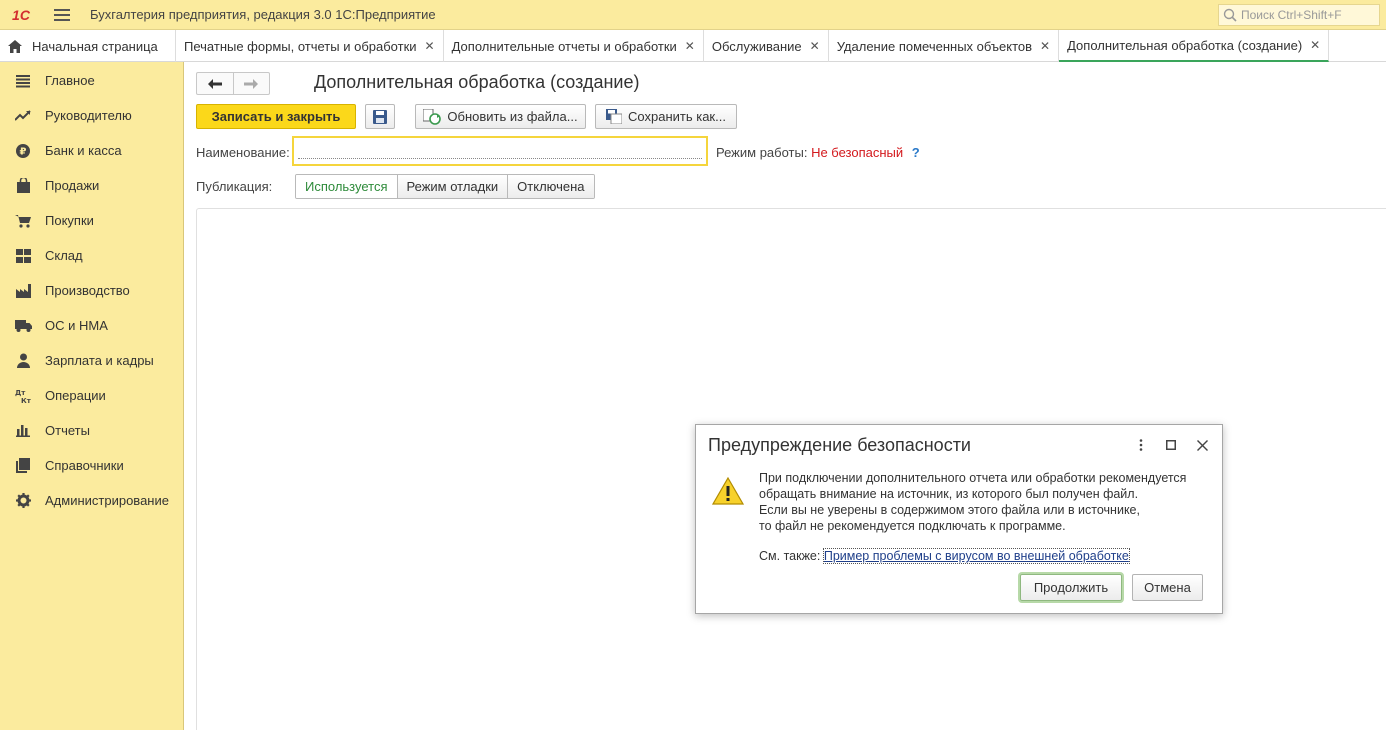  I want to click on name-value, so click(500, 158).